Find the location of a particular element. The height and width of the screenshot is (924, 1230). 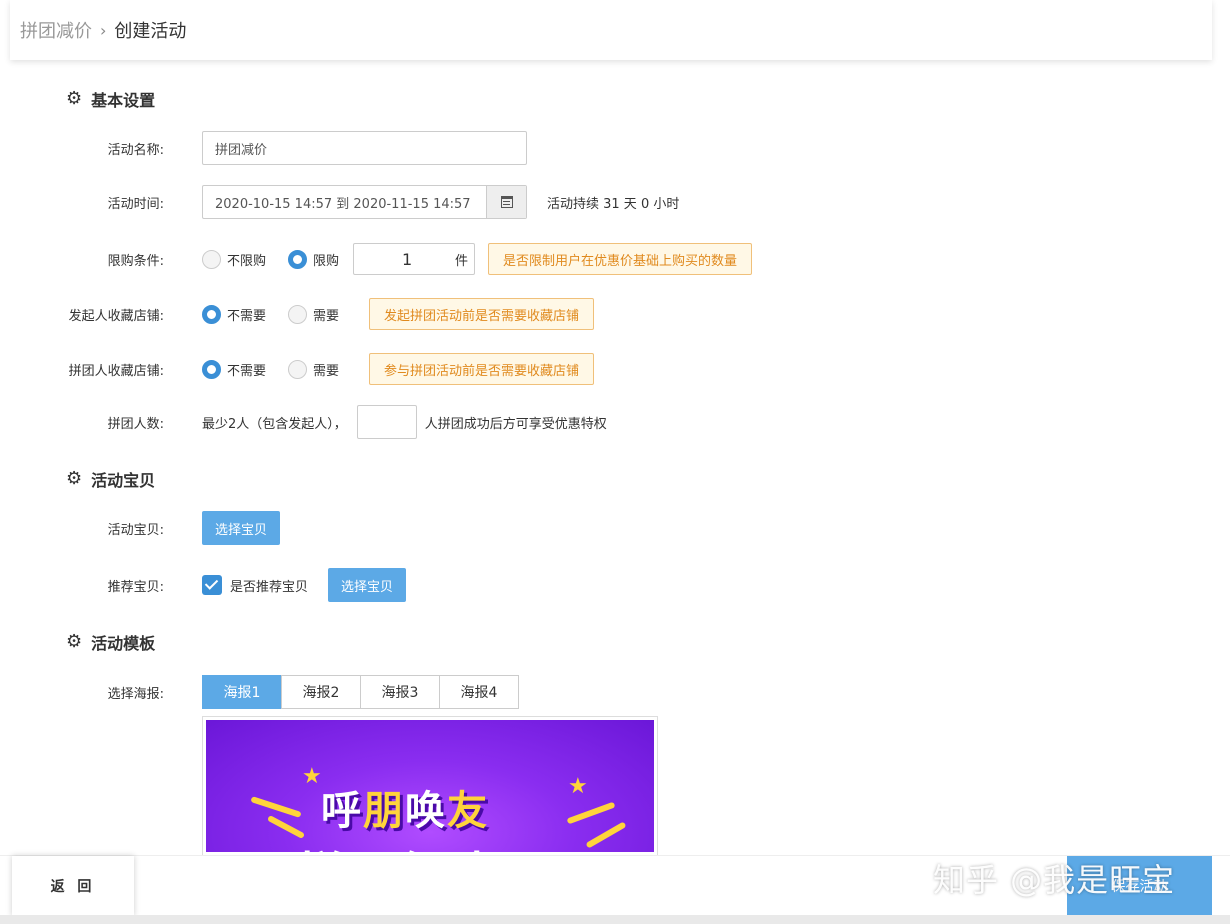

radio-label: 不限购 is located at coordinates (247, 261).